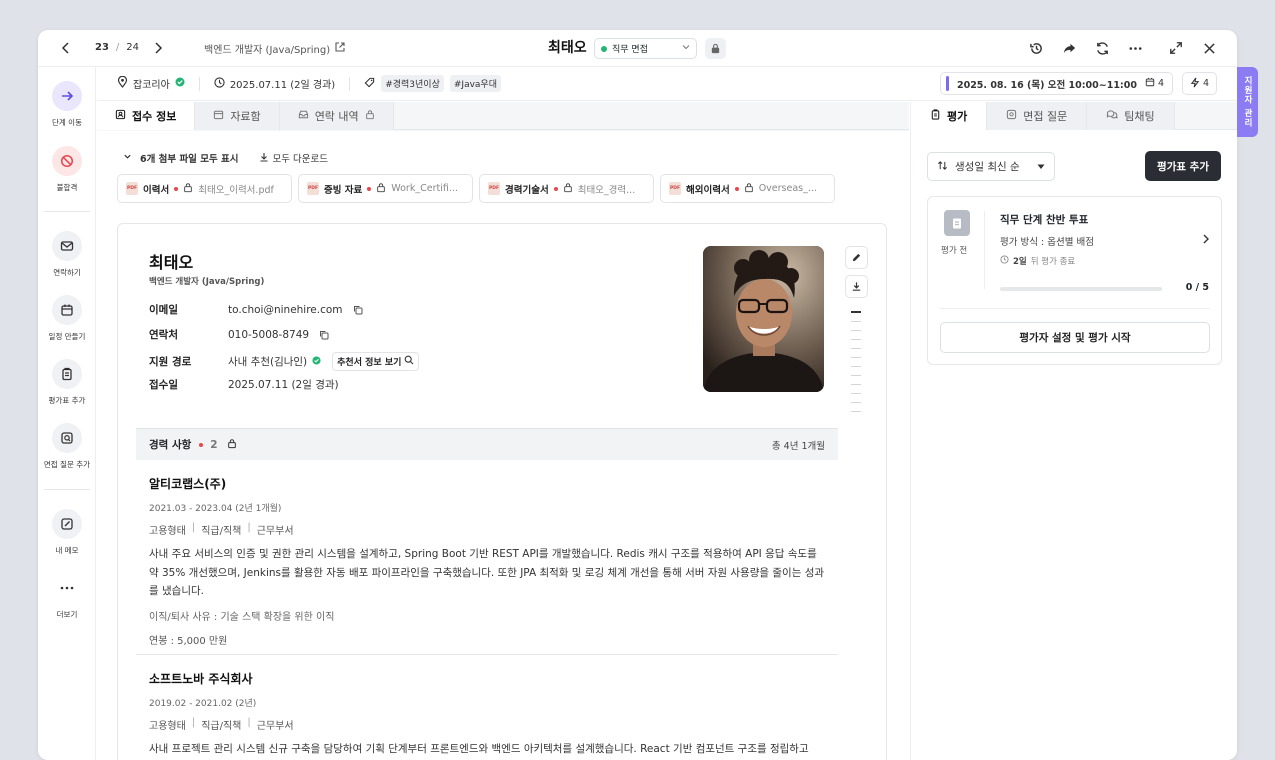  I want to click on sidebar-item-add-evaluation: 평가표 추가, so click(67, 382).